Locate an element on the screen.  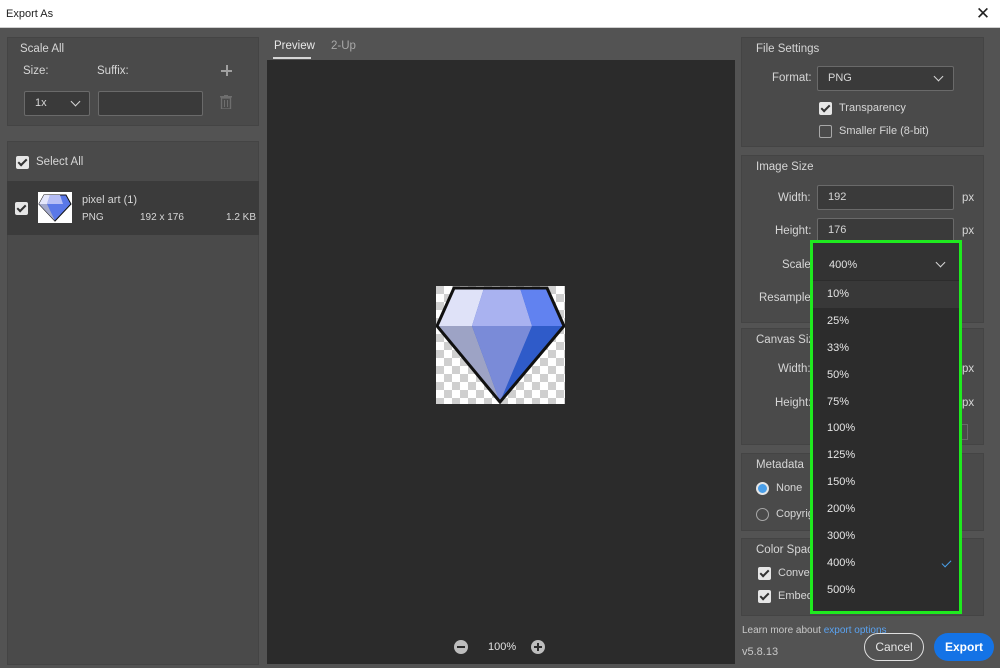
close-icon: ✕ is located at coordinates (983, 14).